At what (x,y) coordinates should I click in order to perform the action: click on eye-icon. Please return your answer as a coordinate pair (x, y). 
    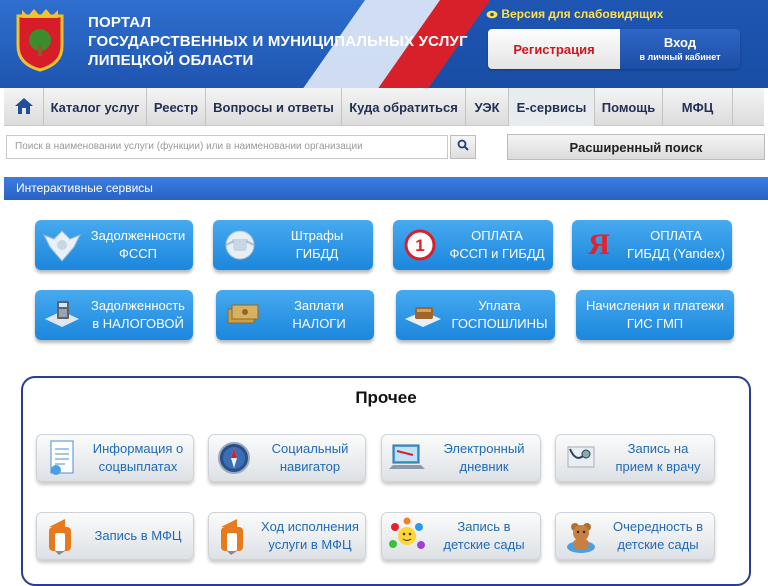
    Looking at the image, I should click on (493, 14).